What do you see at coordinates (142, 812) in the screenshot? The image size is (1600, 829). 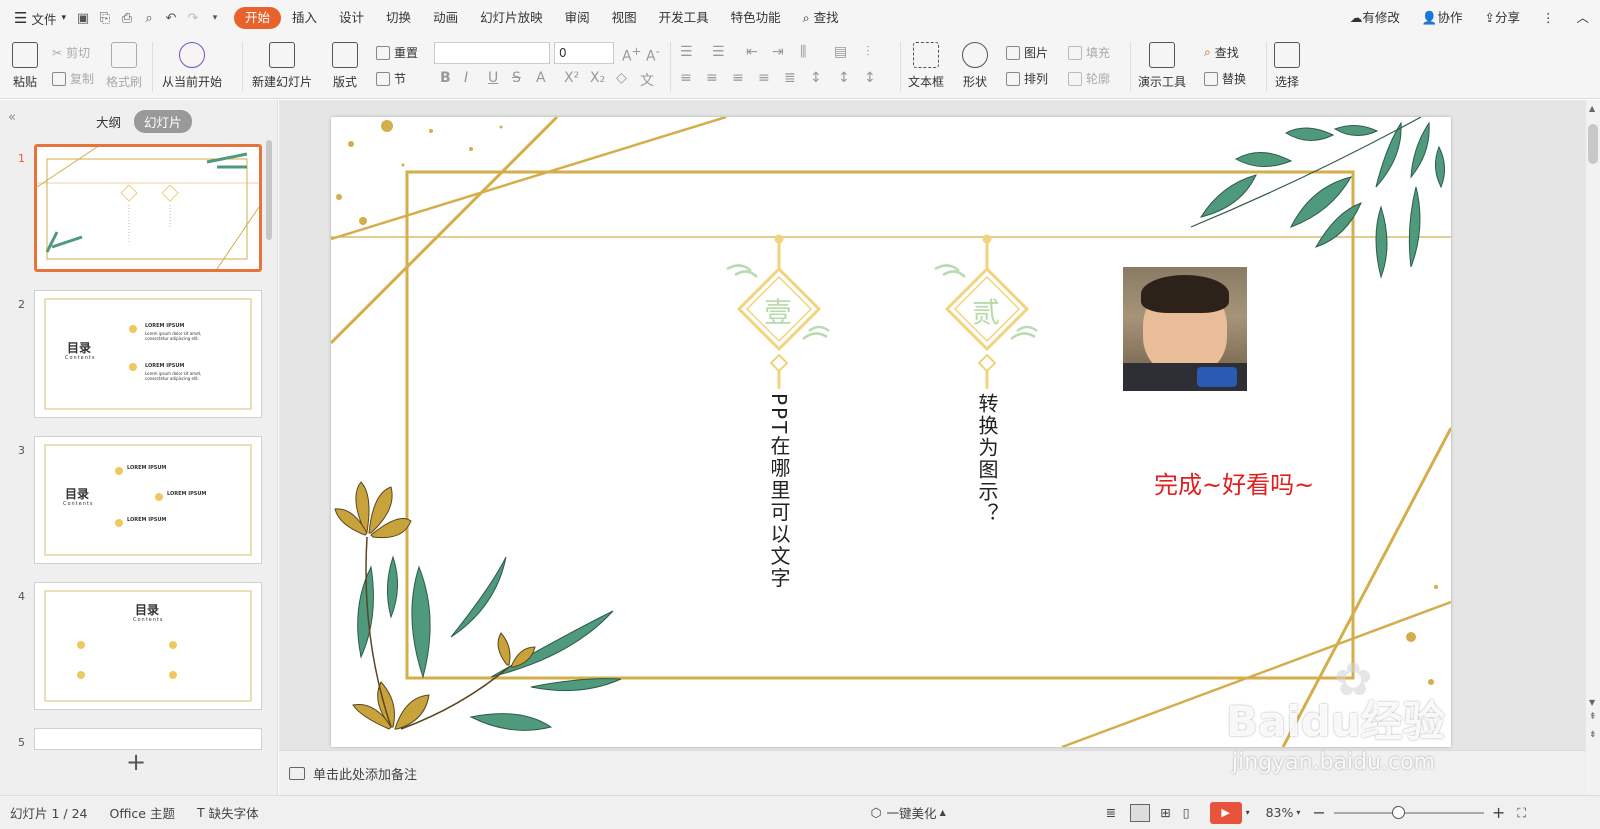 I see `theme-name: Office 主题` at bounding box center [142, 812].